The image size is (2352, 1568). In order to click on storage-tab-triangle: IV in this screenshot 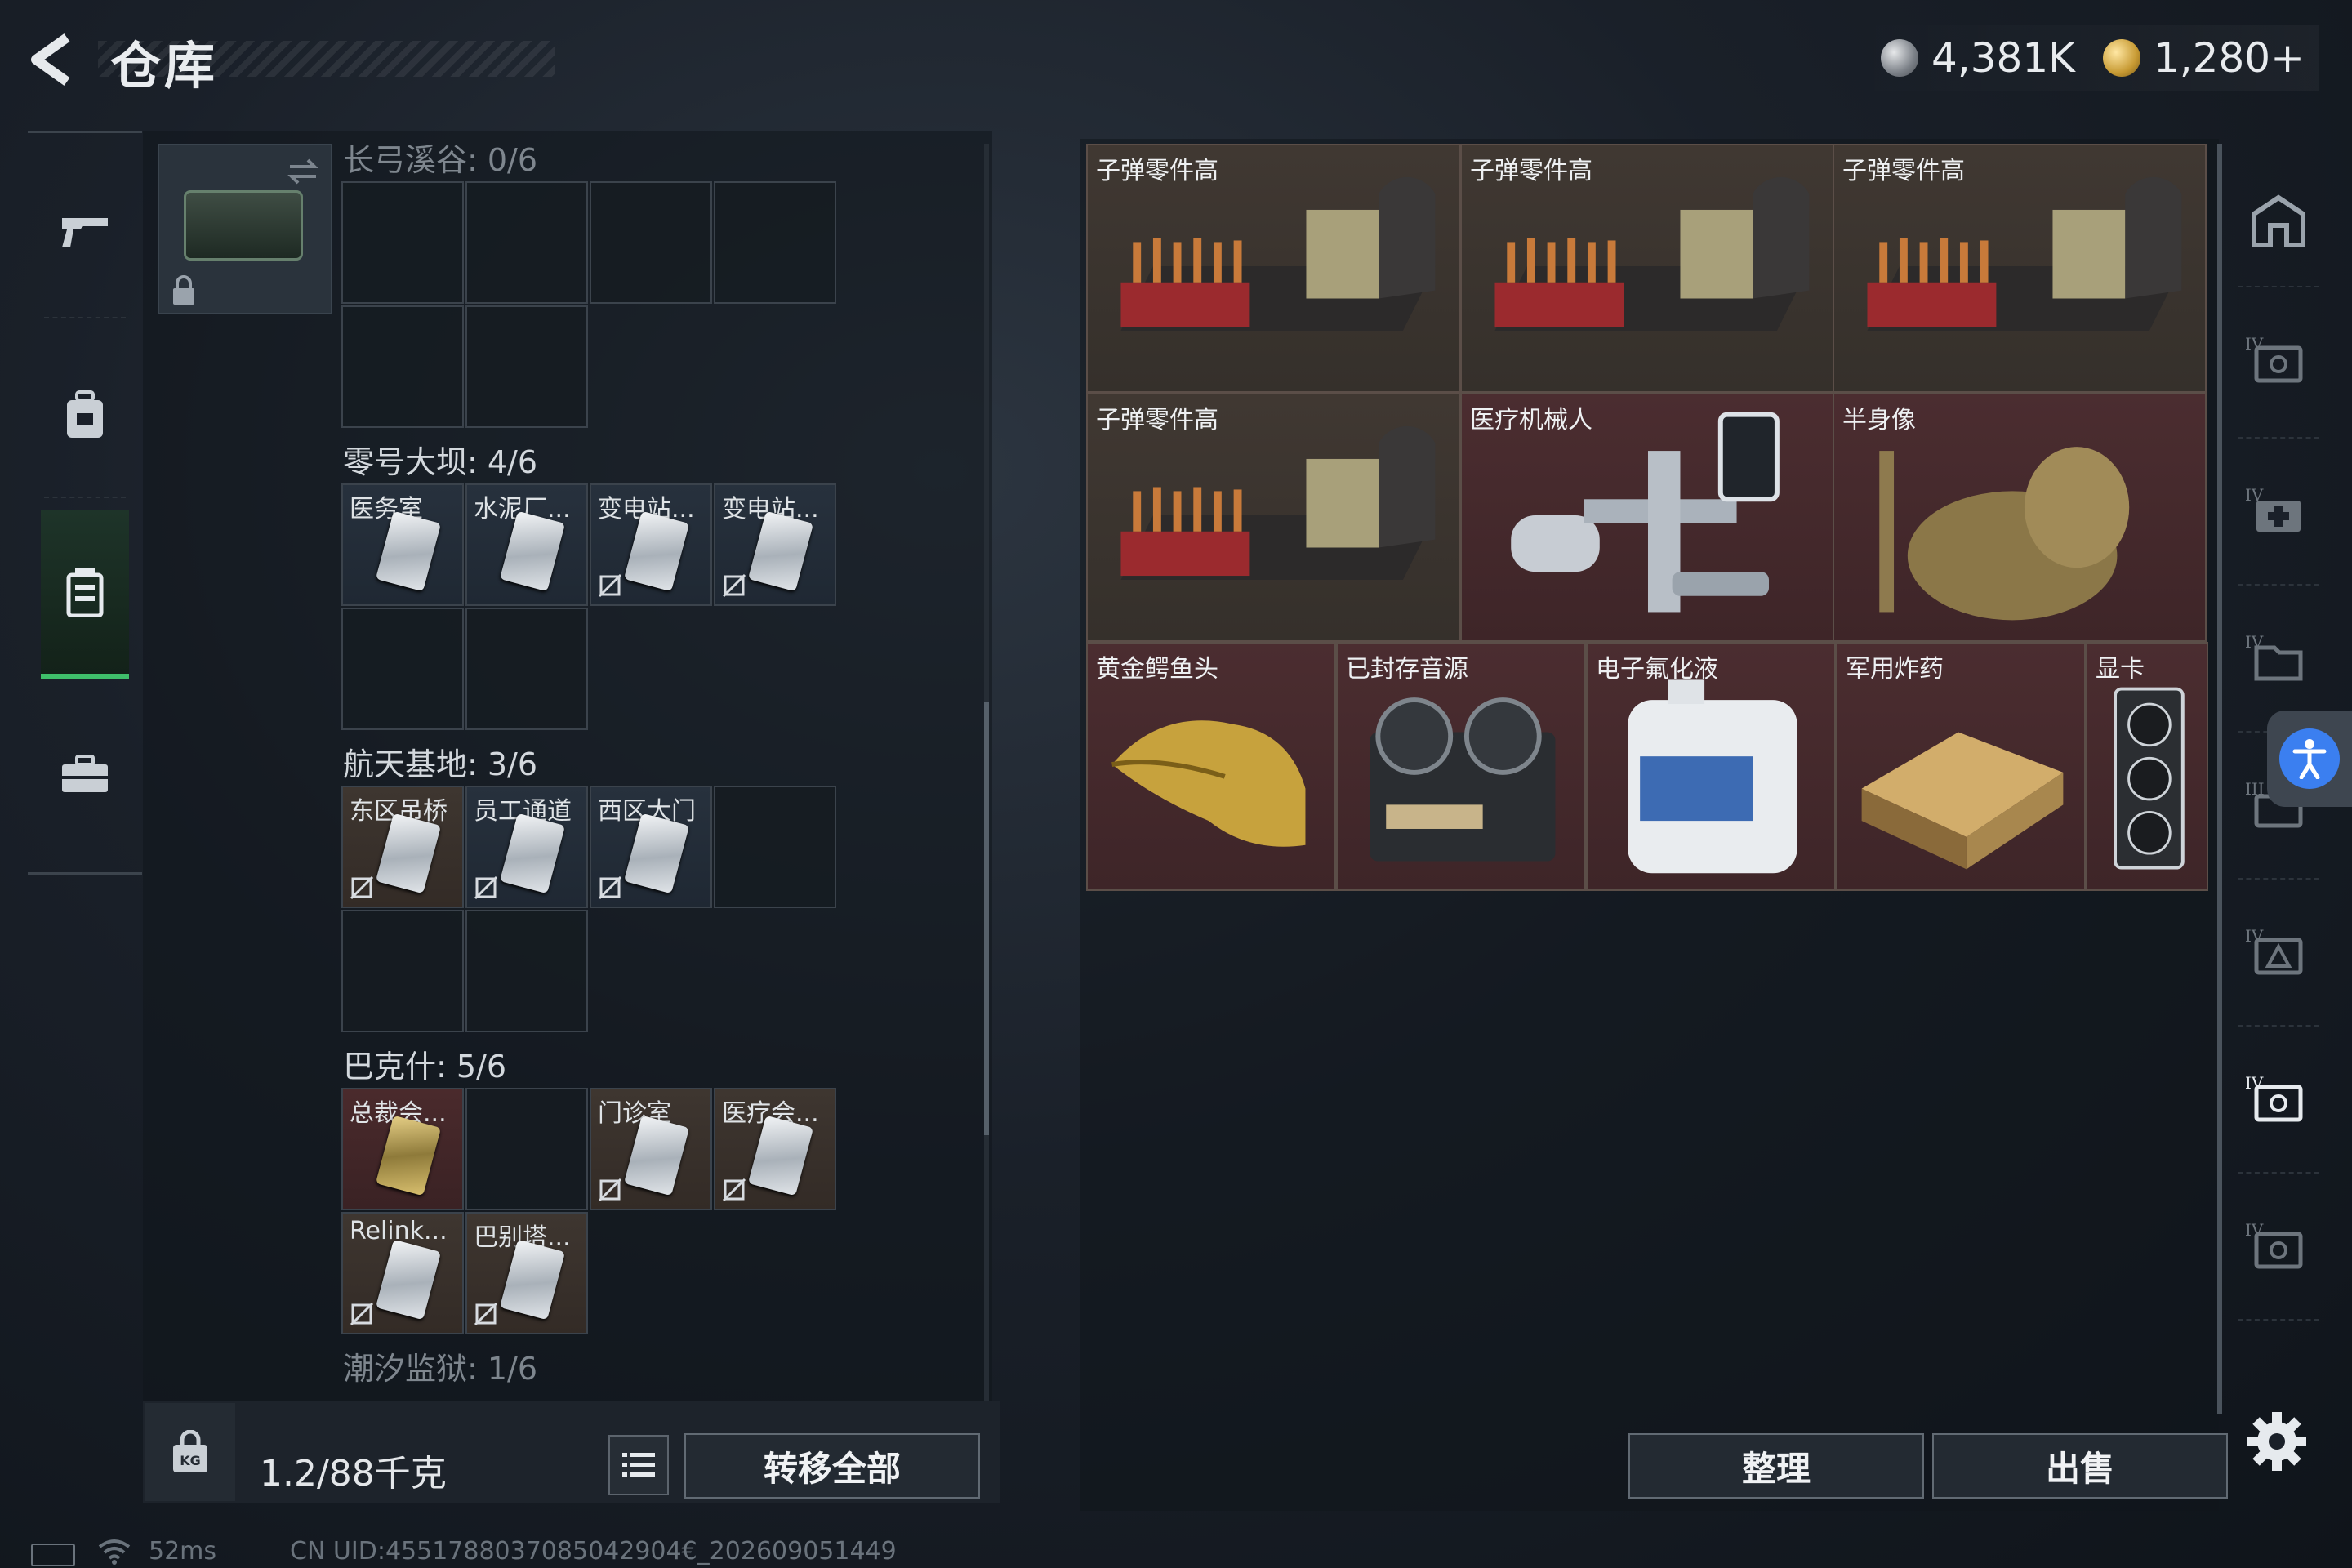, I will do `click(2278, 951)`.